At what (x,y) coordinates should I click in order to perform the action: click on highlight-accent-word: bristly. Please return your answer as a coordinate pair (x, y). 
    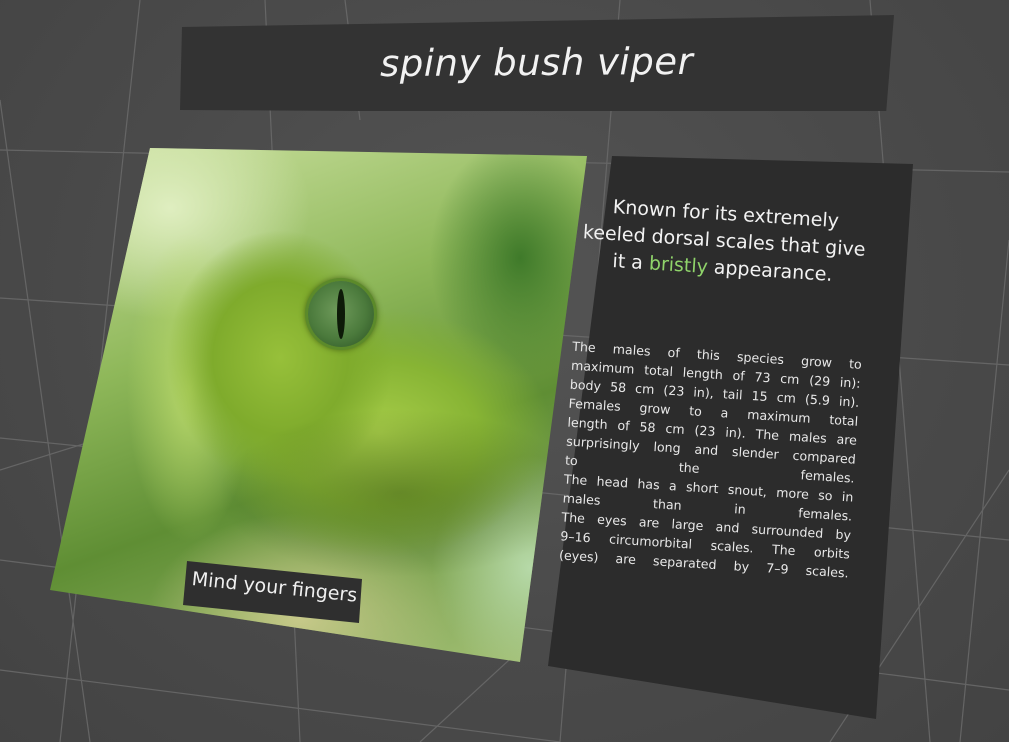
    Looking at the image, I should click on (678, 265).